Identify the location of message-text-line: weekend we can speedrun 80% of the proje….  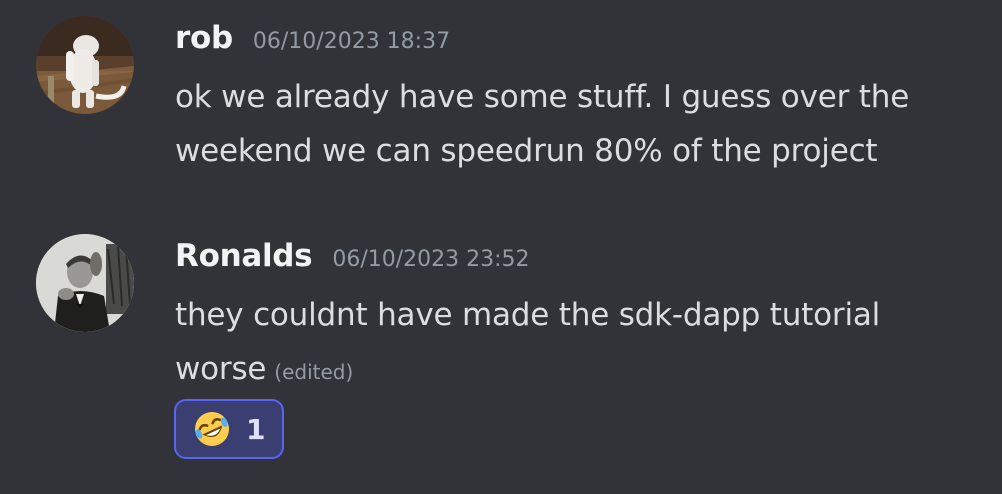
(526, 151).